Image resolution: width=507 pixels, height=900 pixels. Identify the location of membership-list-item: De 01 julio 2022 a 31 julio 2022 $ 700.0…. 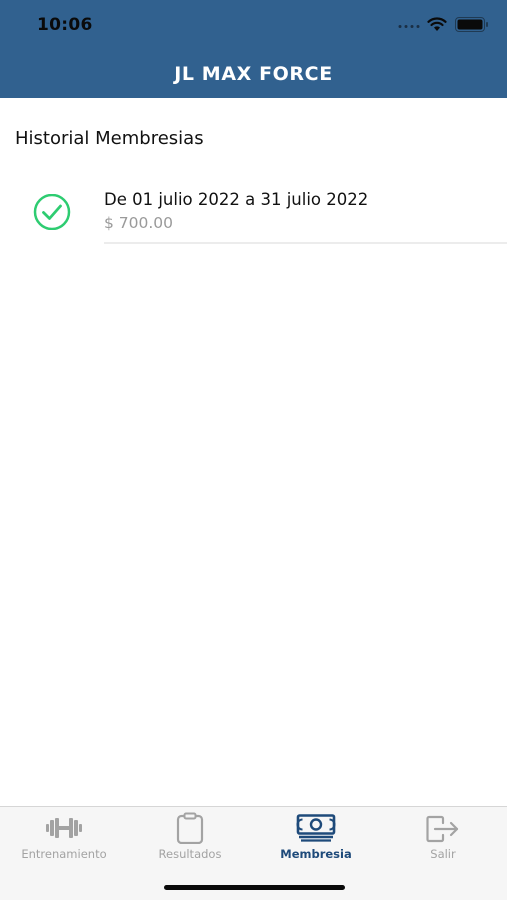
(253, 210).